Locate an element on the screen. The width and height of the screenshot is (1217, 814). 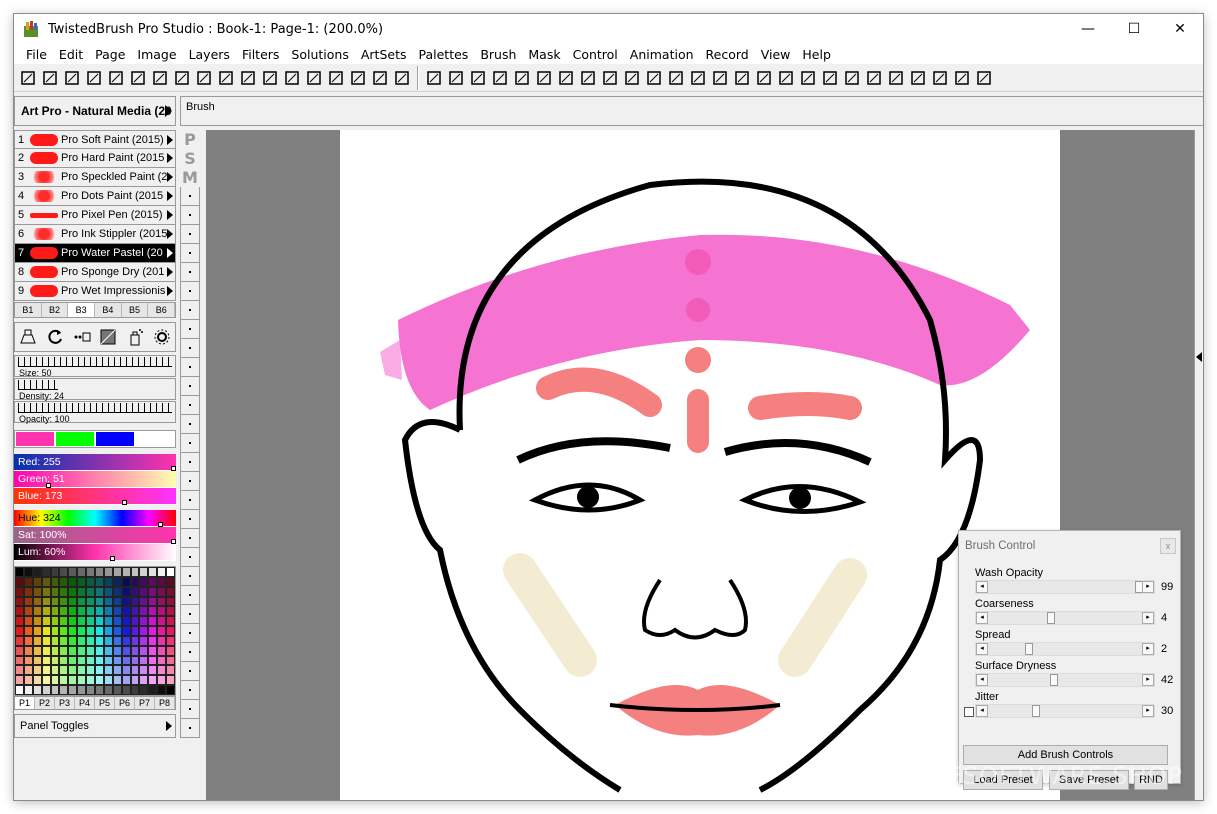
select-rect-icon is located at coordinates (500, 78).